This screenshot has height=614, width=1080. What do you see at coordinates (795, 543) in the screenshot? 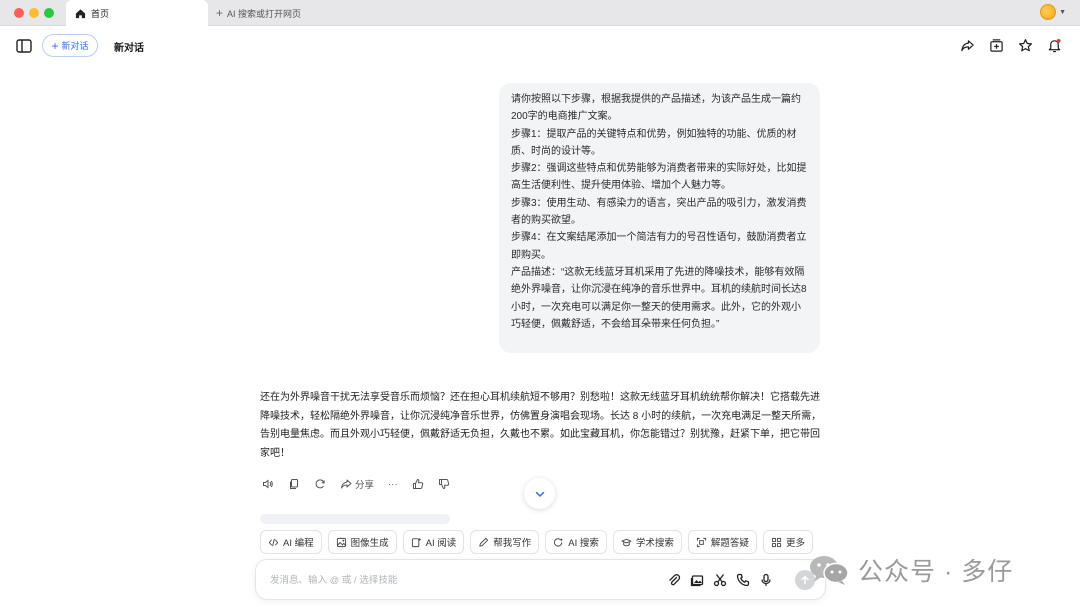
I see `skill-chip-label: 更多` at bounding box center [795, 543].